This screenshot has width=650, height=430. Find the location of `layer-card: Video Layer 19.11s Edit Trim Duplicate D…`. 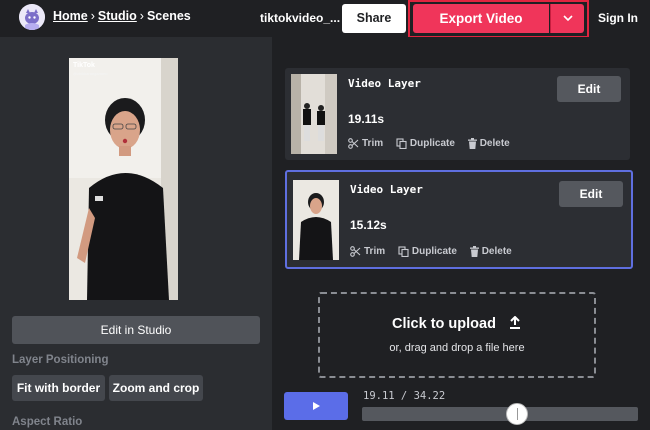

layer-card: Video Layer 19.11s Edit Trim Duplicate D… is located at coordinates (457, 114).